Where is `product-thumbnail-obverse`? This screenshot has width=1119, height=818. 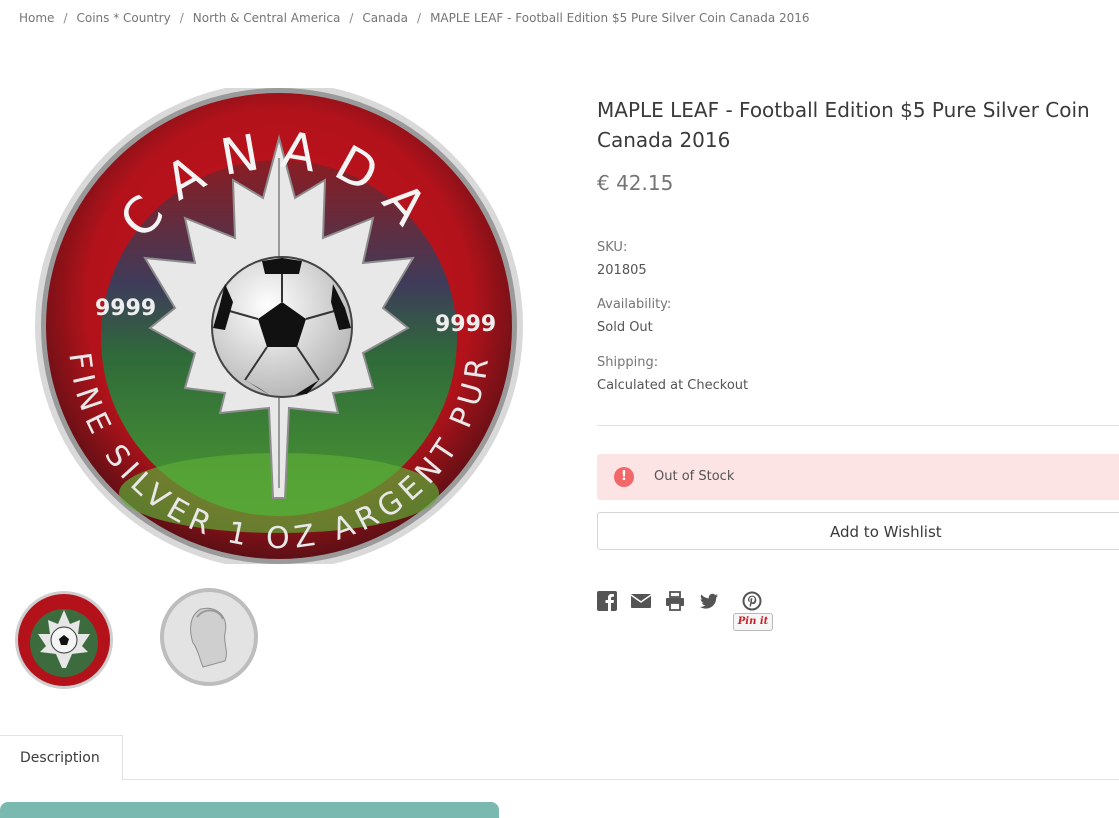
product-thumbnail-obverse is located at coordinates (64, 640).